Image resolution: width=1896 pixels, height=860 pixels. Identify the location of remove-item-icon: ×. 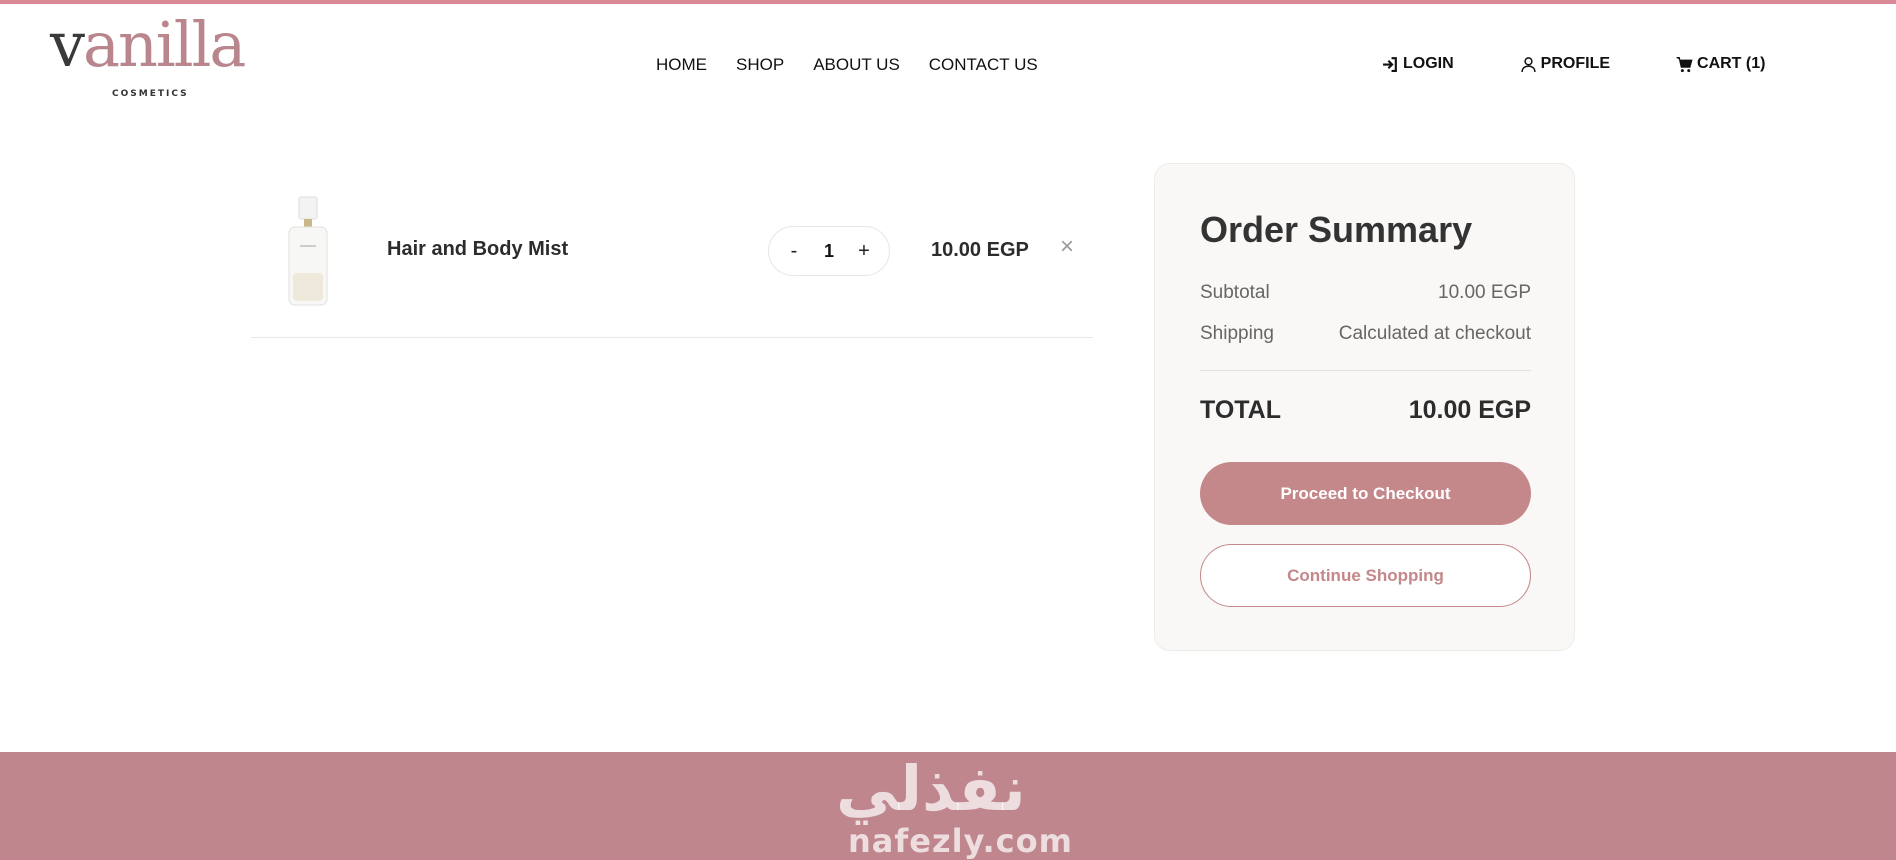
(1067, 247).